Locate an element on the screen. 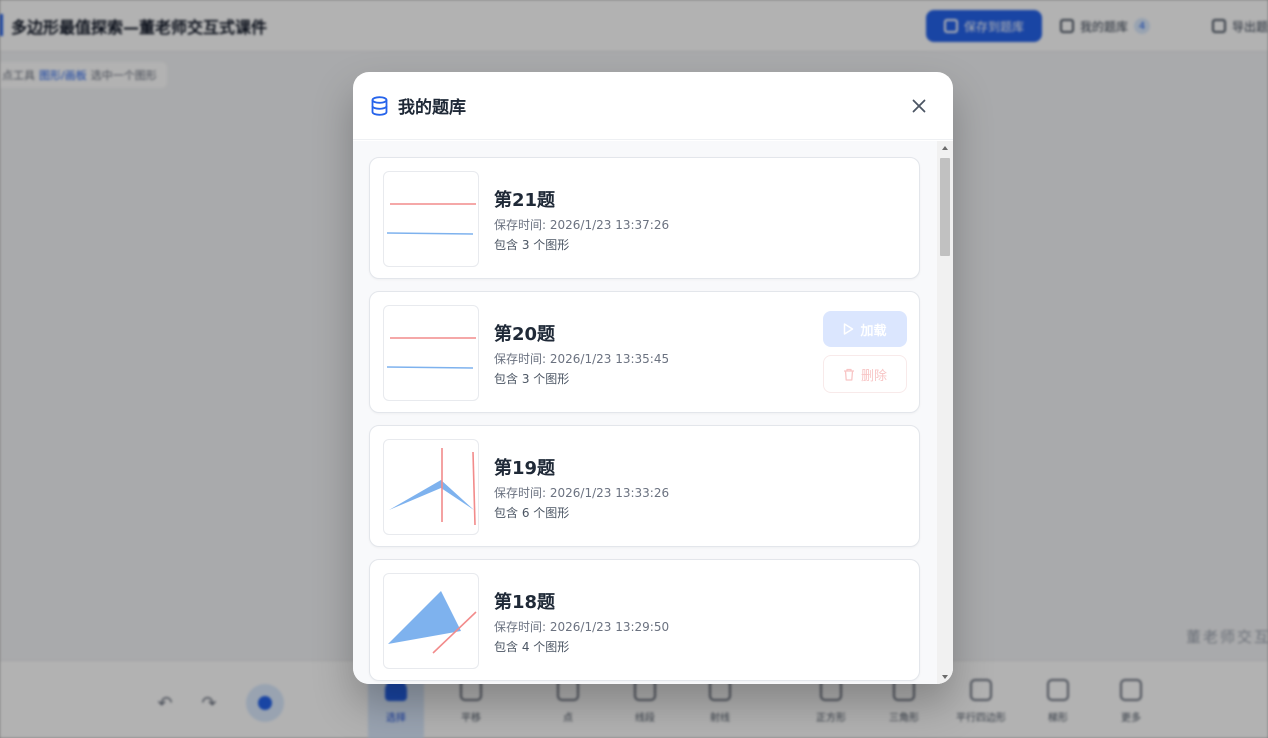 Image resolution: width=1268 pixels, height=738 pixels. scroll-thumb is located at coordinates (945, 207).